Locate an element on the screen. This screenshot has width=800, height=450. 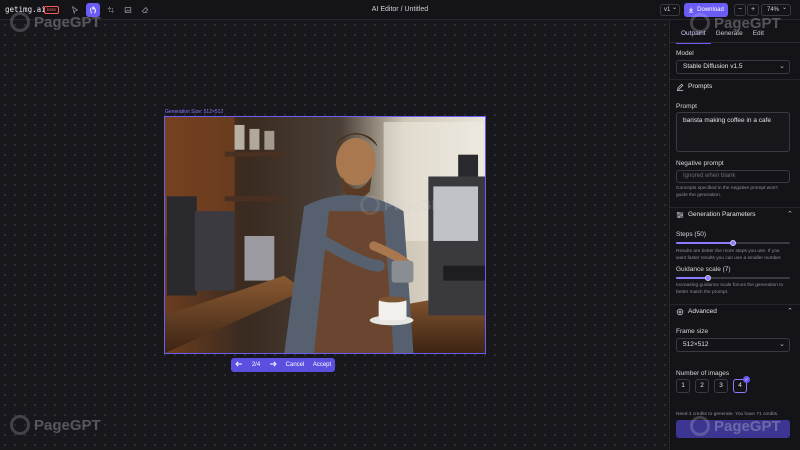
frame-size-select: 512×512 ⌄ is located at coordinates (733, 345).